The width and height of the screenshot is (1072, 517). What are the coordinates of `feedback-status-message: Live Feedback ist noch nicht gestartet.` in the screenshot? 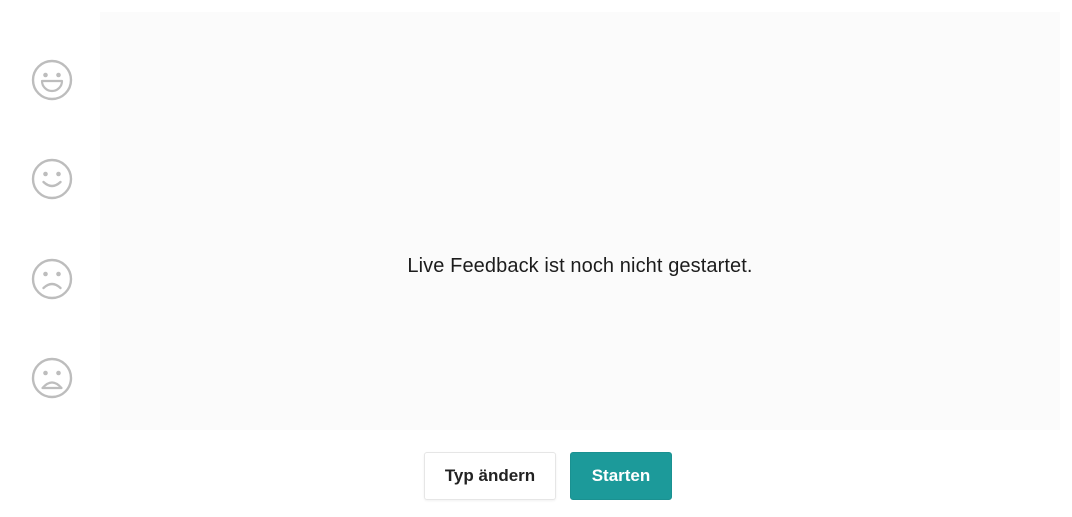 It's located at (580, 266).